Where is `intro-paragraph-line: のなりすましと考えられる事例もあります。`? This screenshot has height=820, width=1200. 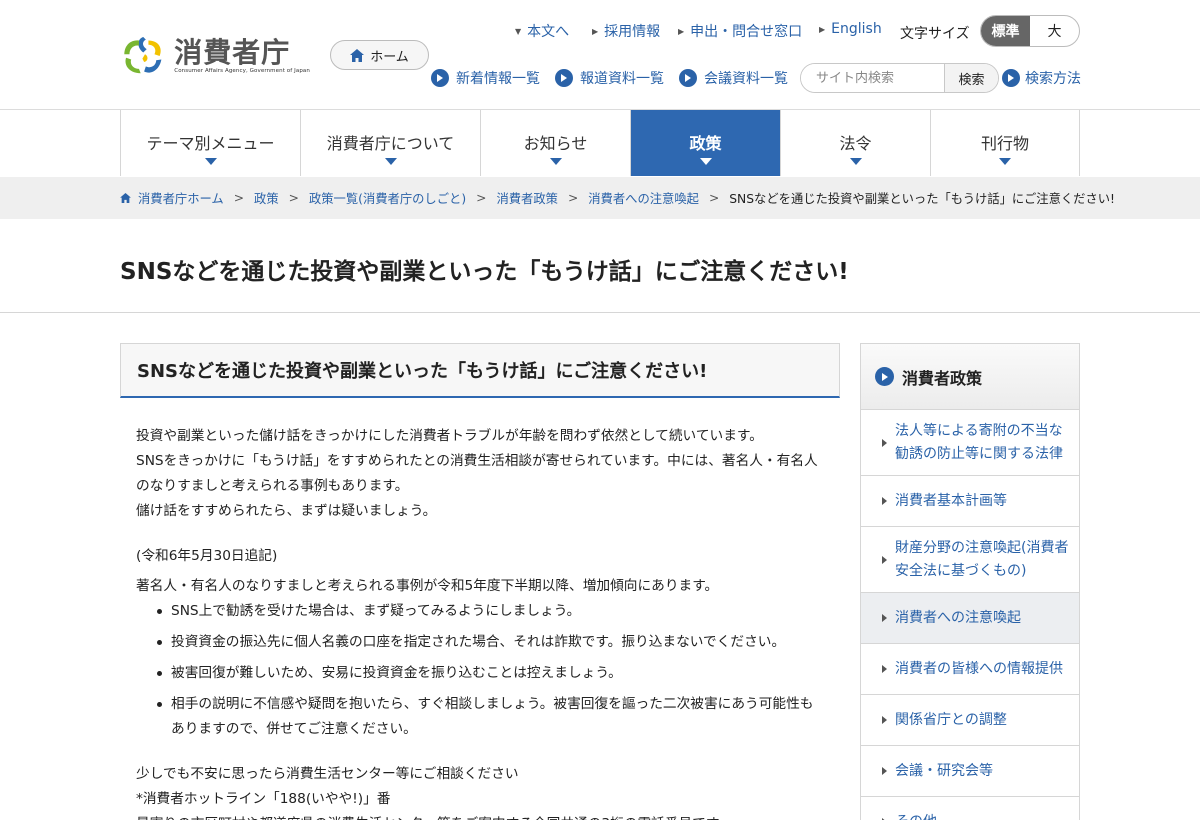
intro-paragraph-line: のなりすましと考えられる事例もあります。 is located at coordinates (272, 486).